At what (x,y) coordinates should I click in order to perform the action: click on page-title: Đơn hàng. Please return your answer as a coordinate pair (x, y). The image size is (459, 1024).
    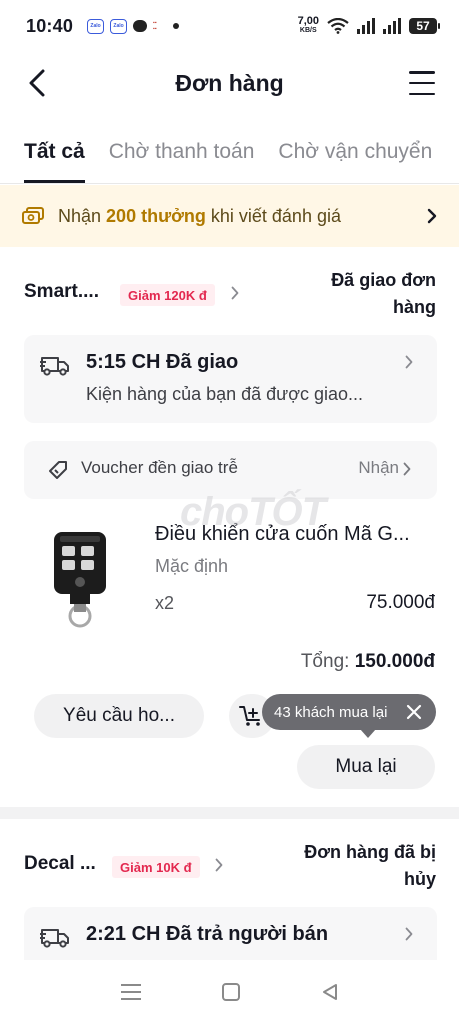
    Looking at the image, I should click on (229, 82).